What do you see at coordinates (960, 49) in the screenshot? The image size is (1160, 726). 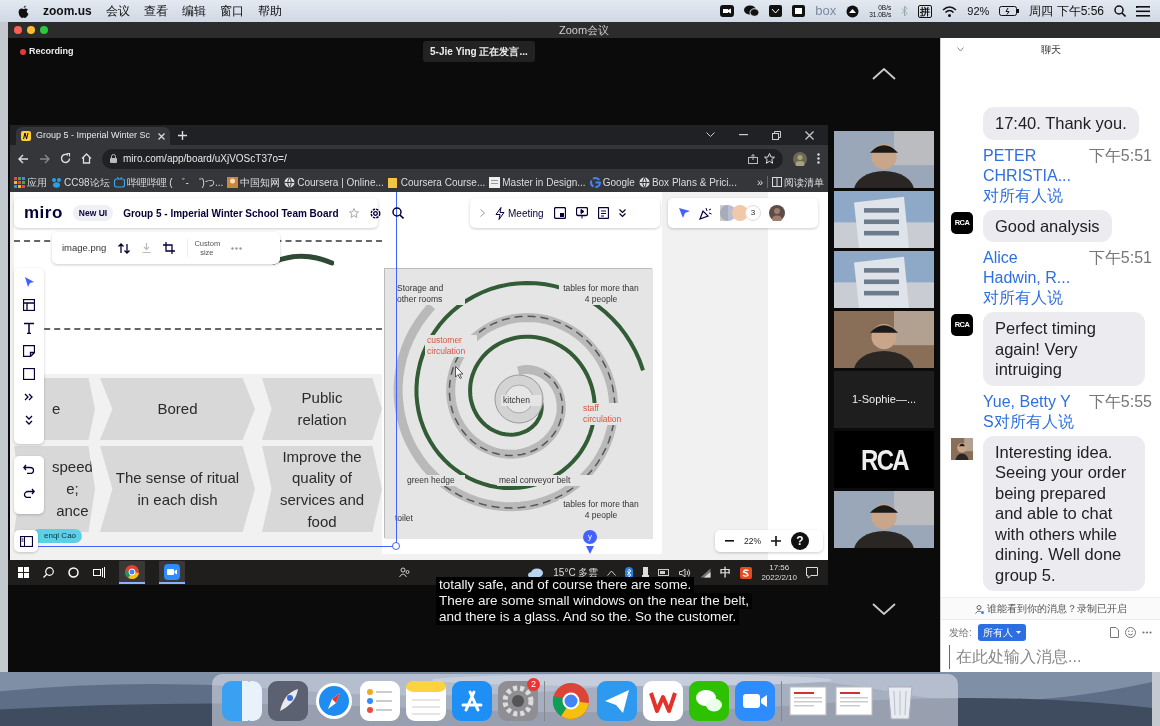 I see `collapse-icon` at bounding box center [960, 49].